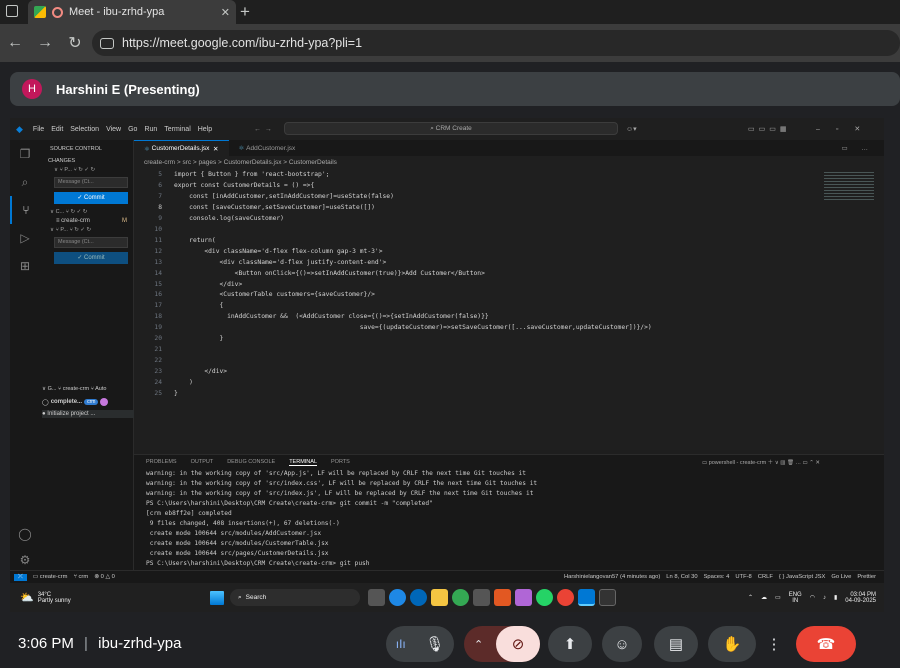 Image resolution: width=900 pixels, height=668 pixels. Describe the element at coordinates (460, 597) in the screenshot. I see `chrome-dev-icon` at that location.